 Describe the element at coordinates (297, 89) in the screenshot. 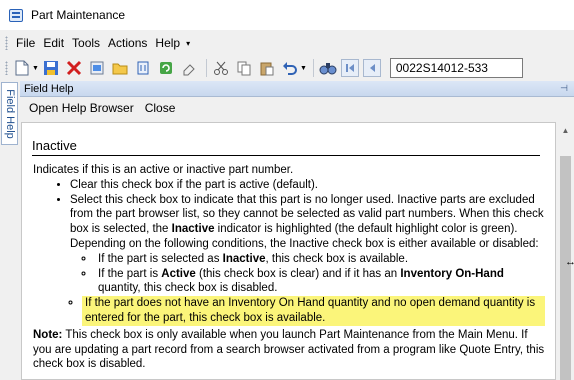

I see `field-help-panel-header: Field Help ⊣` at that location.